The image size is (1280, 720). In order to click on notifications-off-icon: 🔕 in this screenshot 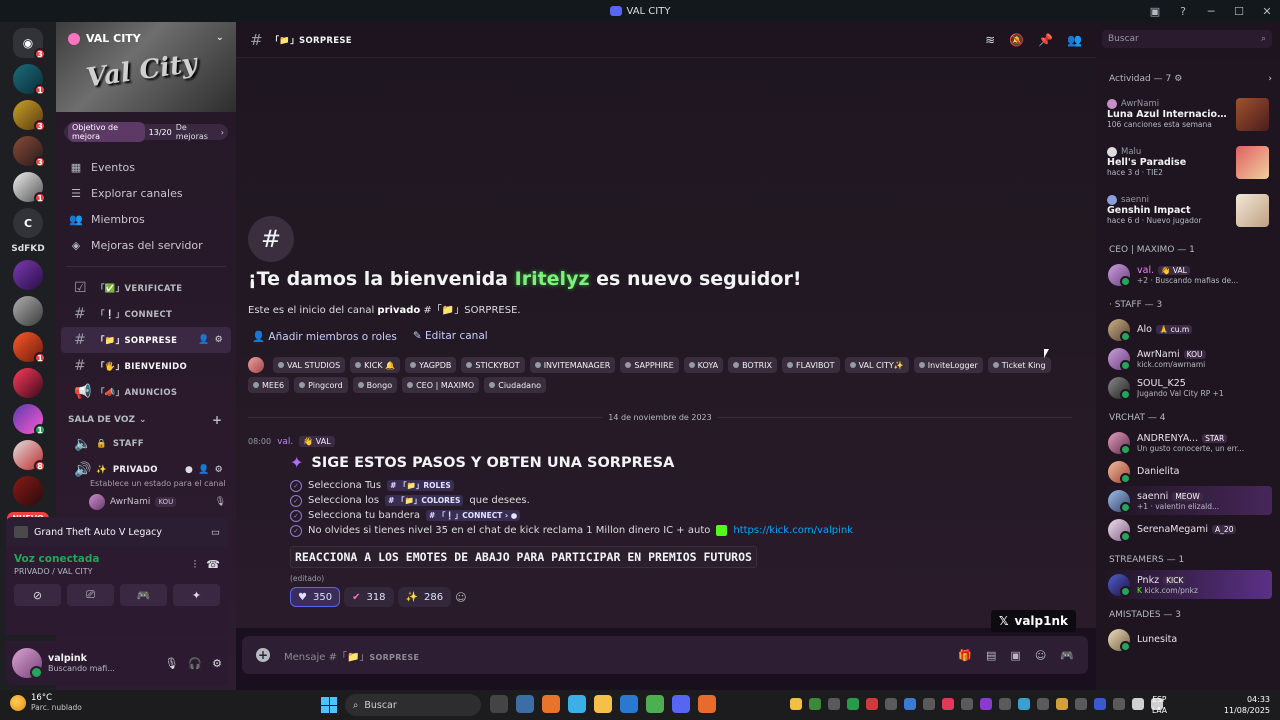, I will do `click(1016, 40)`.